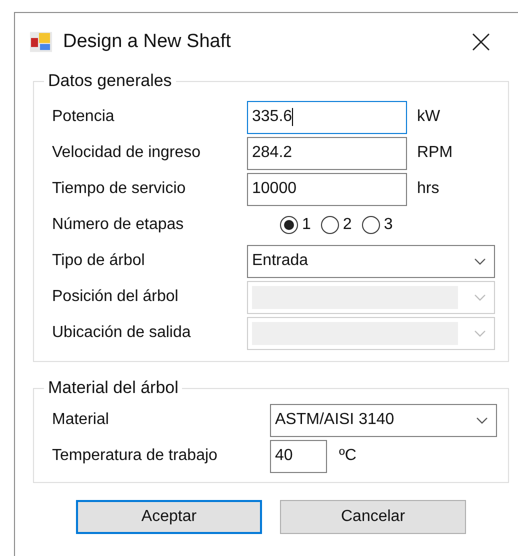 The width and height of the screenshot is (518, 556). I want to click on unit-label: RPM, so click(435, 153).